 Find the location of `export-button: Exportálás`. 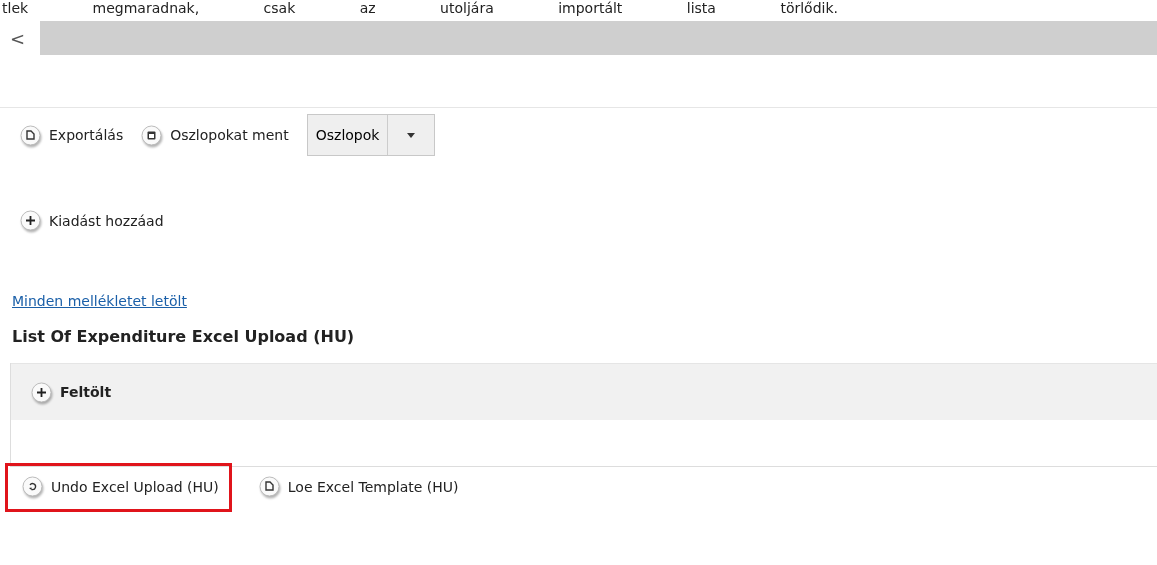

export-button: Exportálás is located at coordinates (72, 135).